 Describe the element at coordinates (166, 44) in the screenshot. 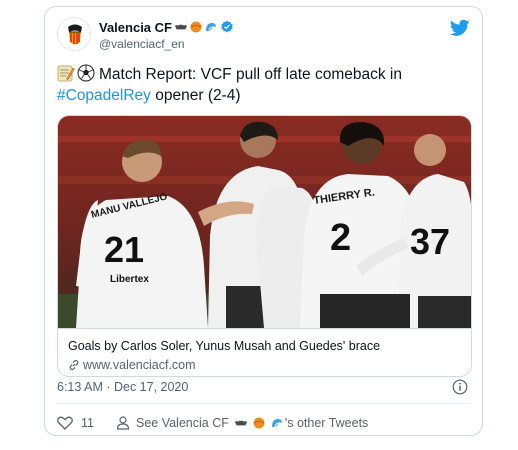

I see `handle: @valenciacf_en` at that location.